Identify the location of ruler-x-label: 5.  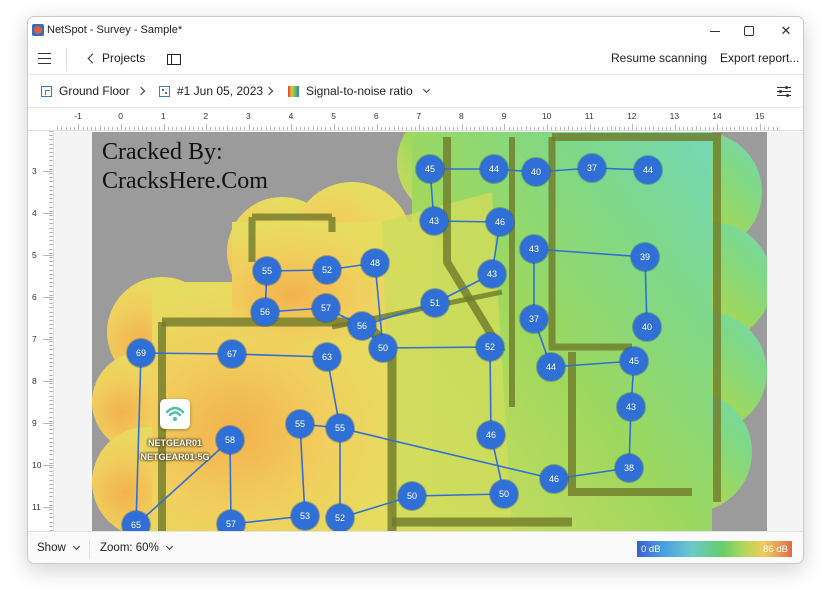
(333, 116).